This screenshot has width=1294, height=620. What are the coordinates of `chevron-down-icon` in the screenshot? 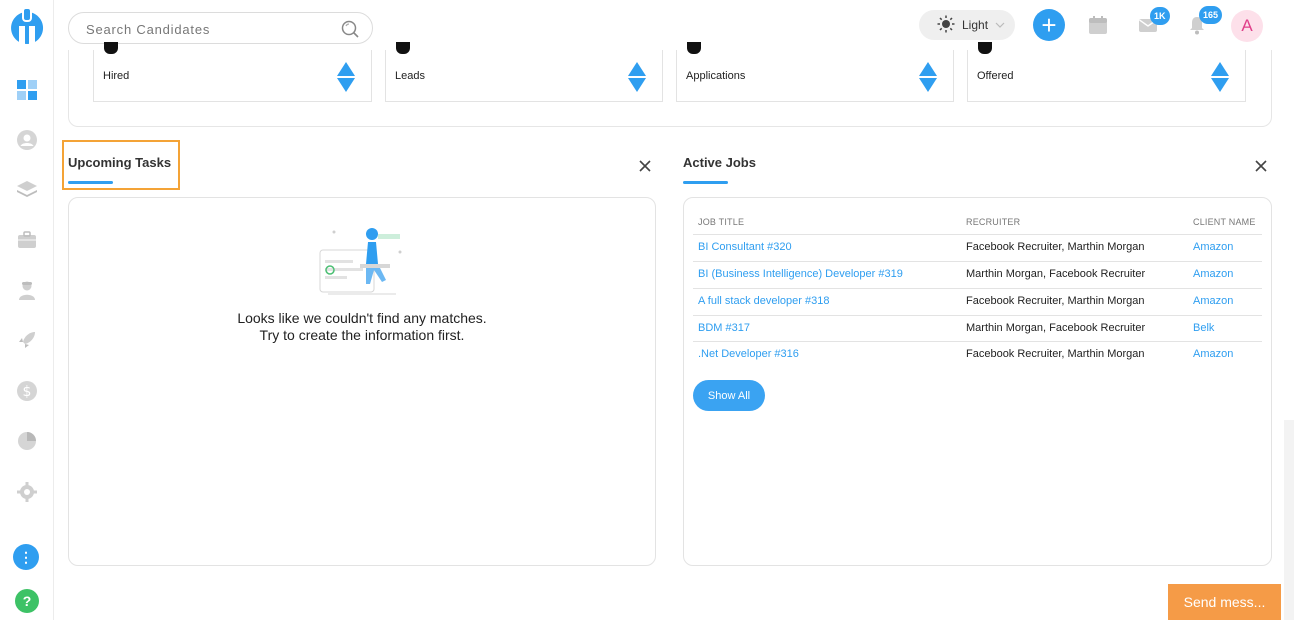 It's located at (1000, 25).